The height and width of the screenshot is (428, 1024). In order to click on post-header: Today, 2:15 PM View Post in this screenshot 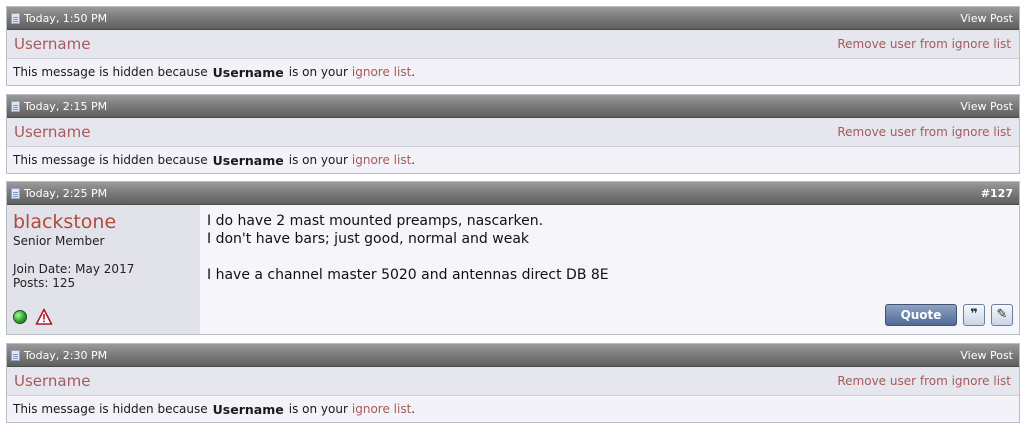, I will do `click(513, 106)`.